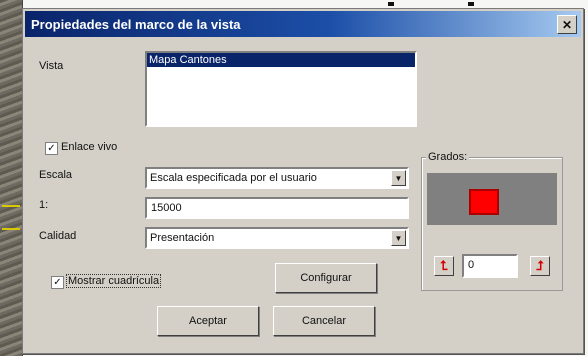 The width and height of the screenshot is (588, 356). I want to click on aceptar-button: Aceptar, so click(208, 321).